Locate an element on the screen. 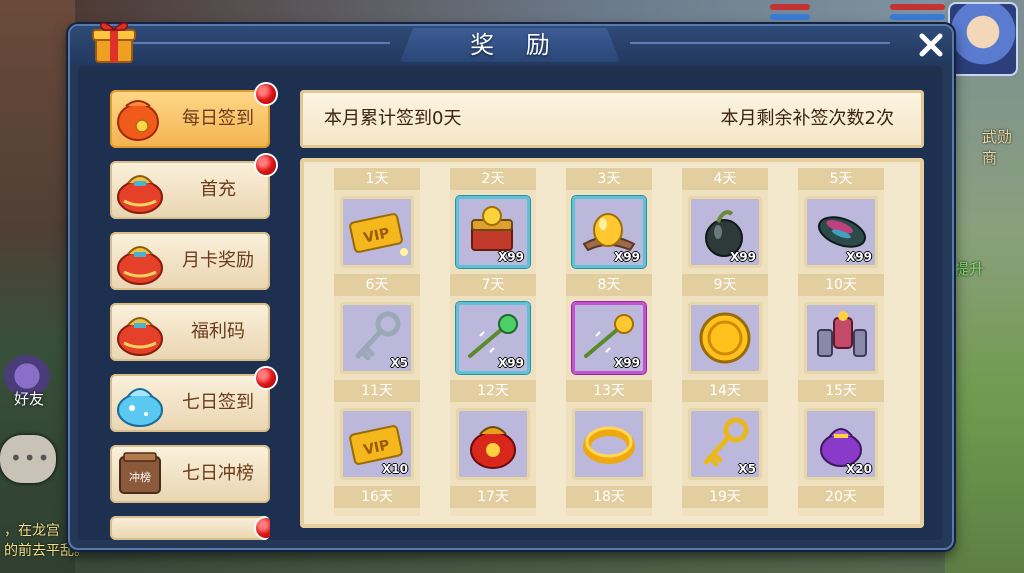  day-label: 18天 is located at coordinates (609, 497).